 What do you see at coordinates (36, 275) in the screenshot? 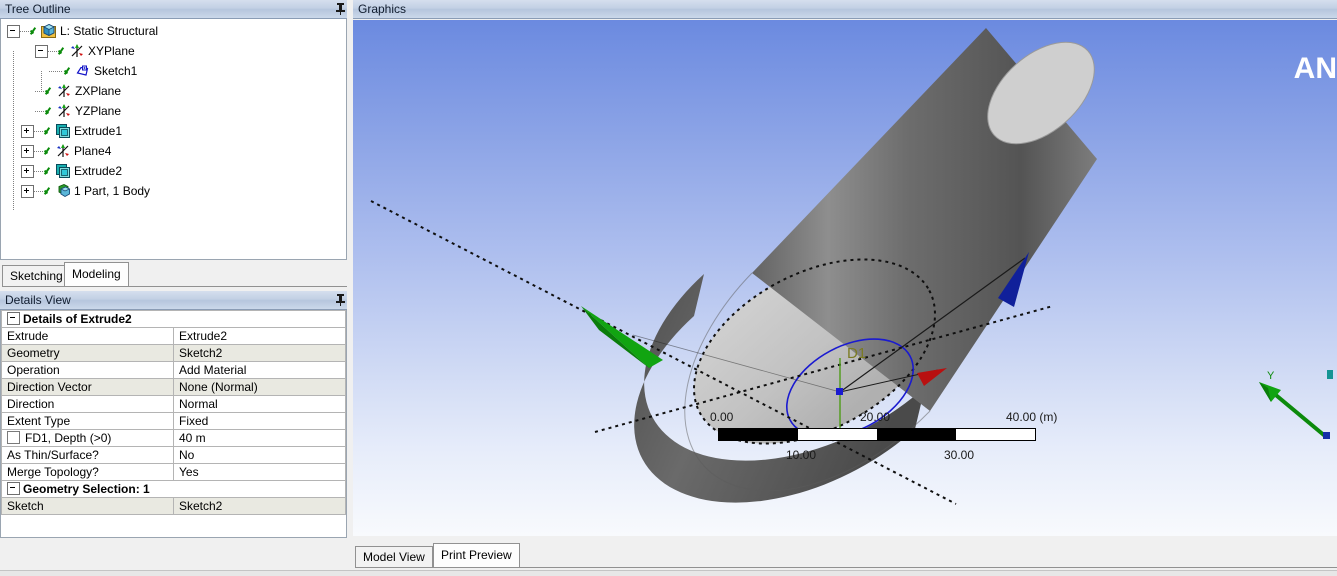
I see `tab-sketching: Sketching` at bounding box center [36, 275].